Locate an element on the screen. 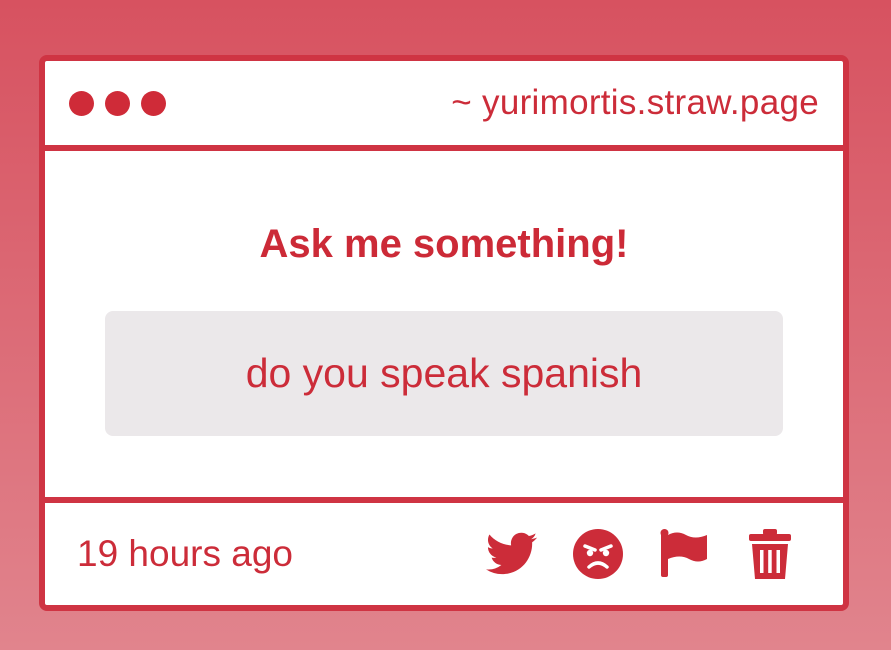 The height and width of the screenshot is (650, 891). flag-icon is located at coordinates (683, 553).